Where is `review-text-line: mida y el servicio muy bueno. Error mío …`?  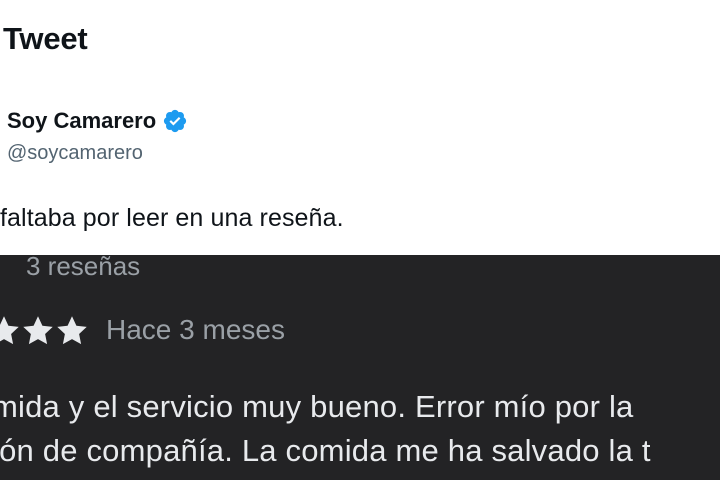
review-text-line: mida y el servicio muy bueno. Error mío … is located at coordinates (317, 406).